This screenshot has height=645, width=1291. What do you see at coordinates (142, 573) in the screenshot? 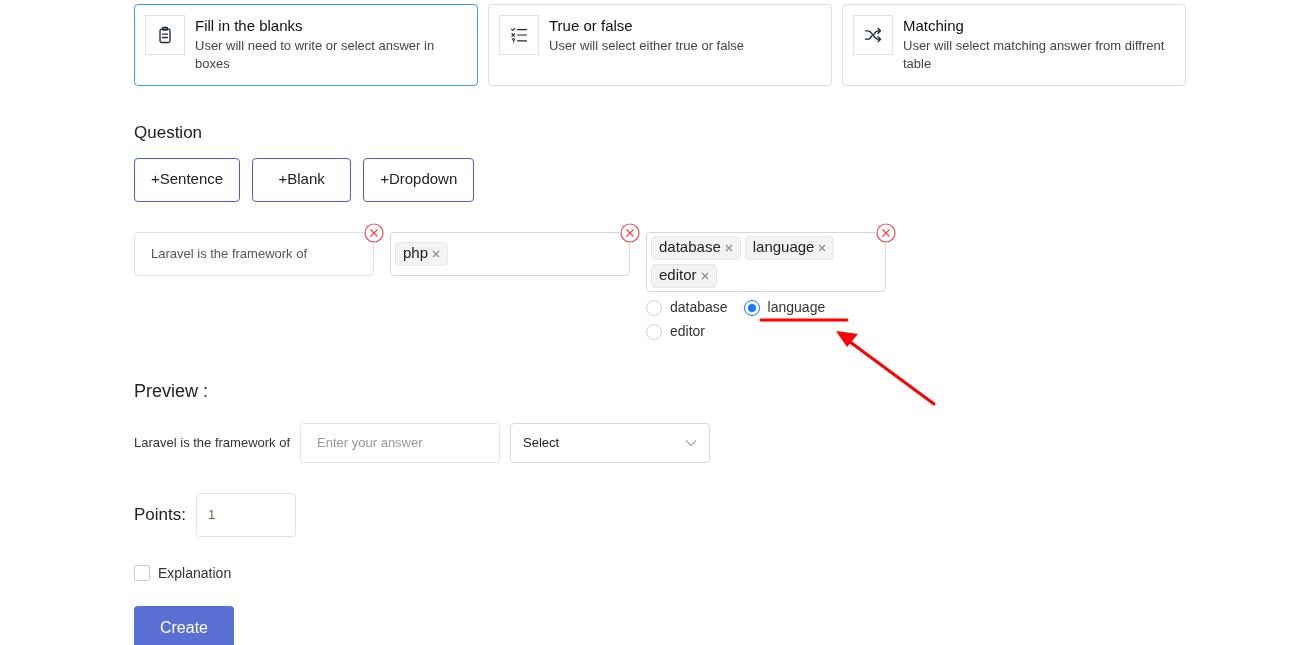
I see `checkbox` at bounding box center [142, 573].